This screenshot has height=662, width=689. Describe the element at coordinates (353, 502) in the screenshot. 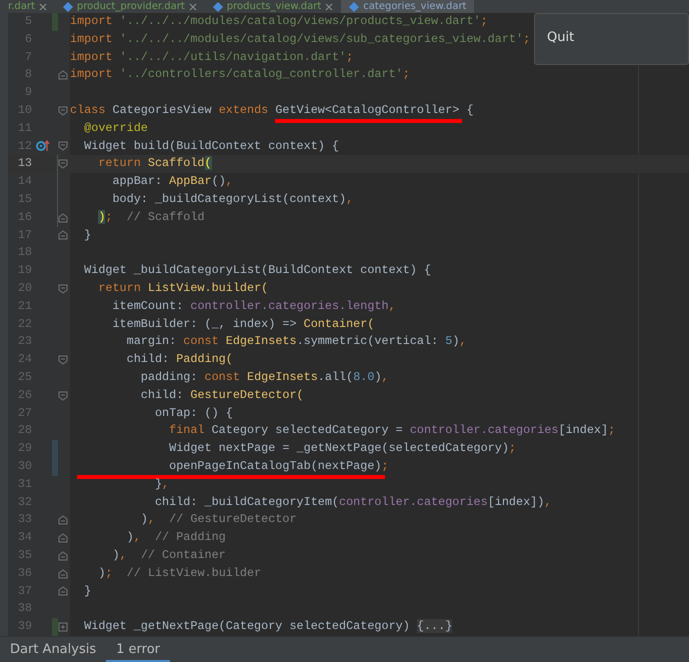

I see `code-line: child: _buildCategoryItem(controller.categories[index]),` at that location.